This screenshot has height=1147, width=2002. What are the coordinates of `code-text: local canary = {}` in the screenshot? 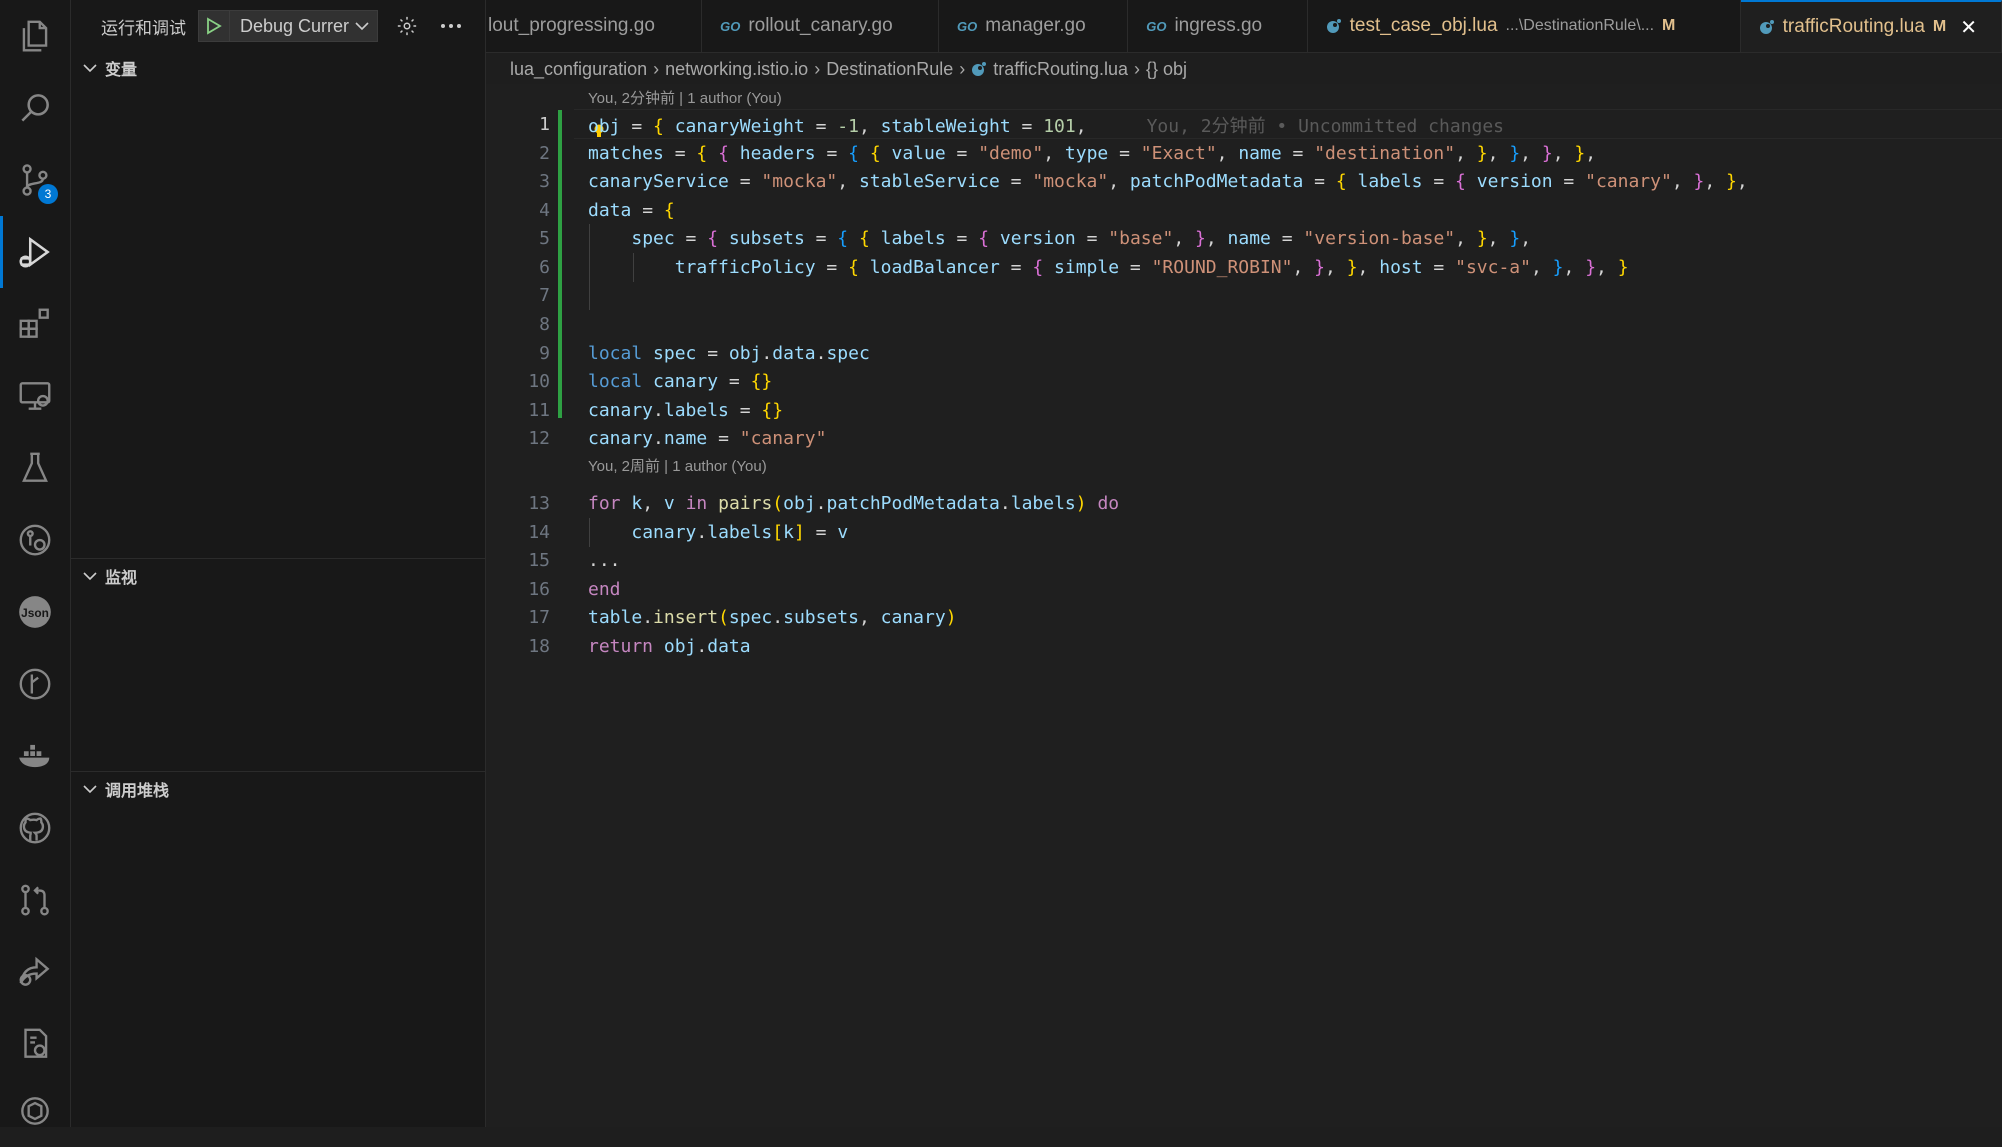 It's located at (680, 381).